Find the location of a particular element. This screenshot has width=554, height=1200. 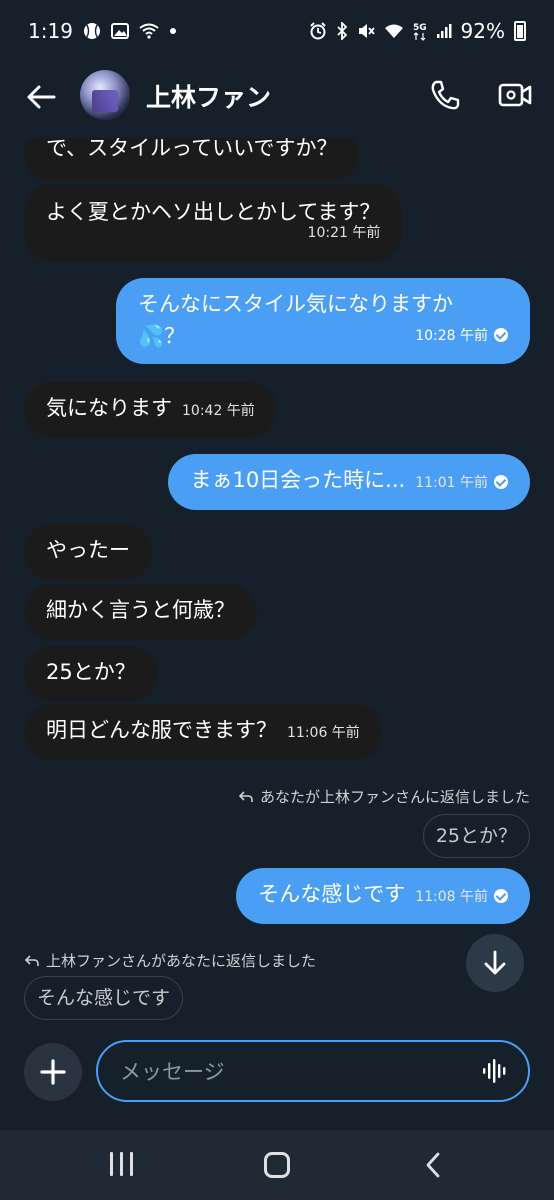

back-button is located at coordinates (41, 97).